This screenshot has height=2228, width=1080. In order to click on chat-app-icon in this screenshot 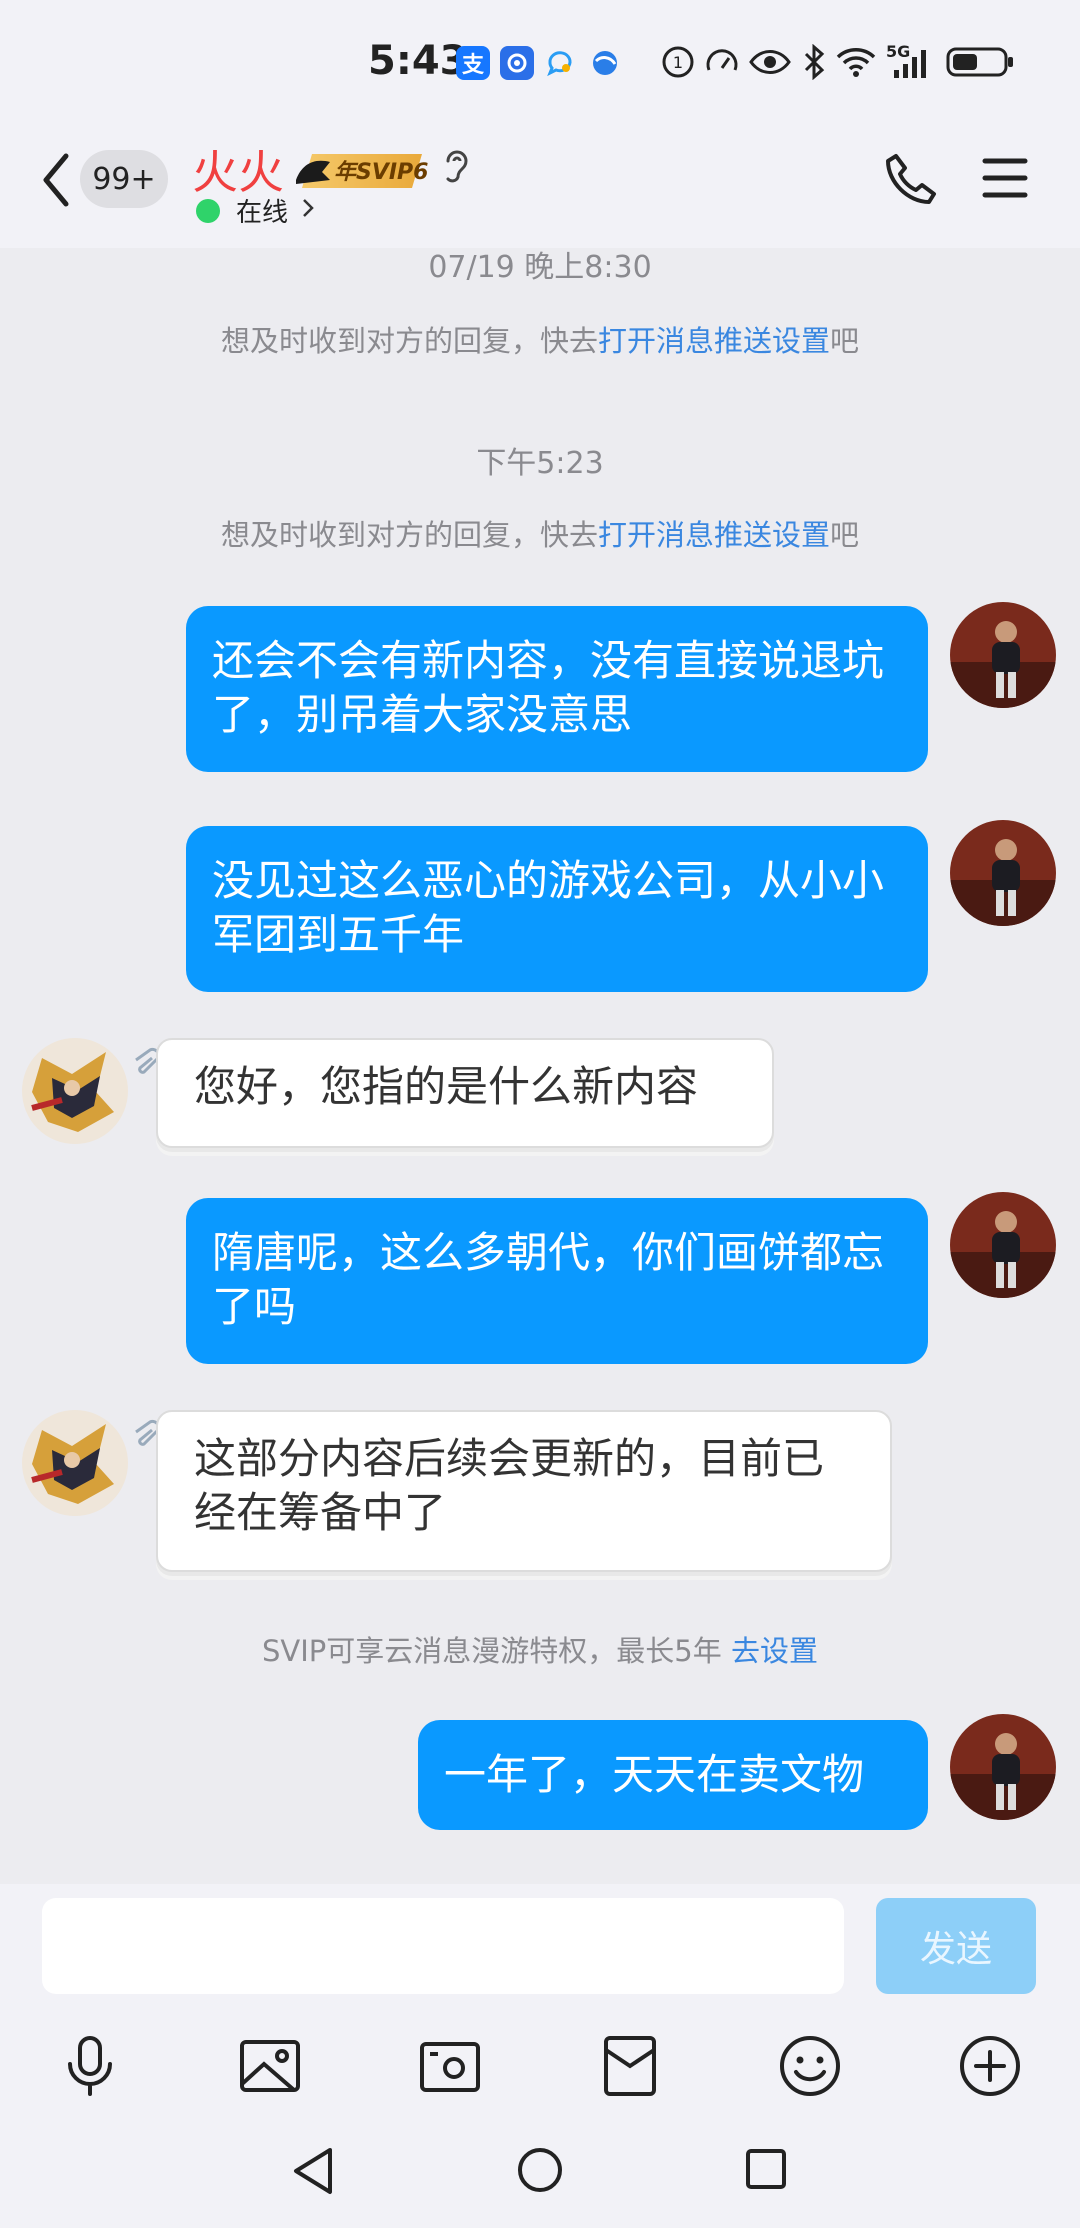, I will do `click(561, 63)`.